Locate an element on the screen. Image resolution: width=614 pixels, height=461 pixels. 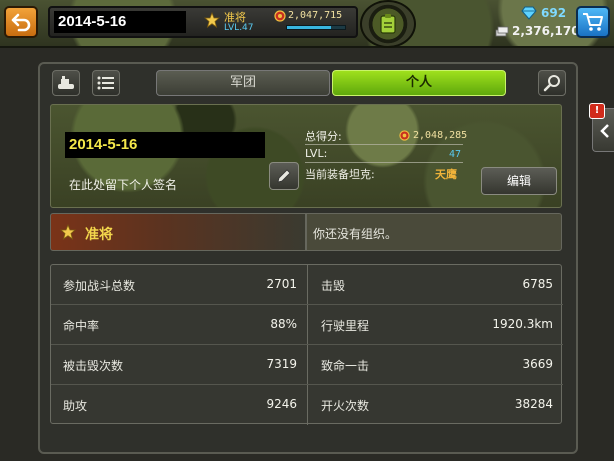
stat-label: 开火次数 is located at coordinates (345, 406).